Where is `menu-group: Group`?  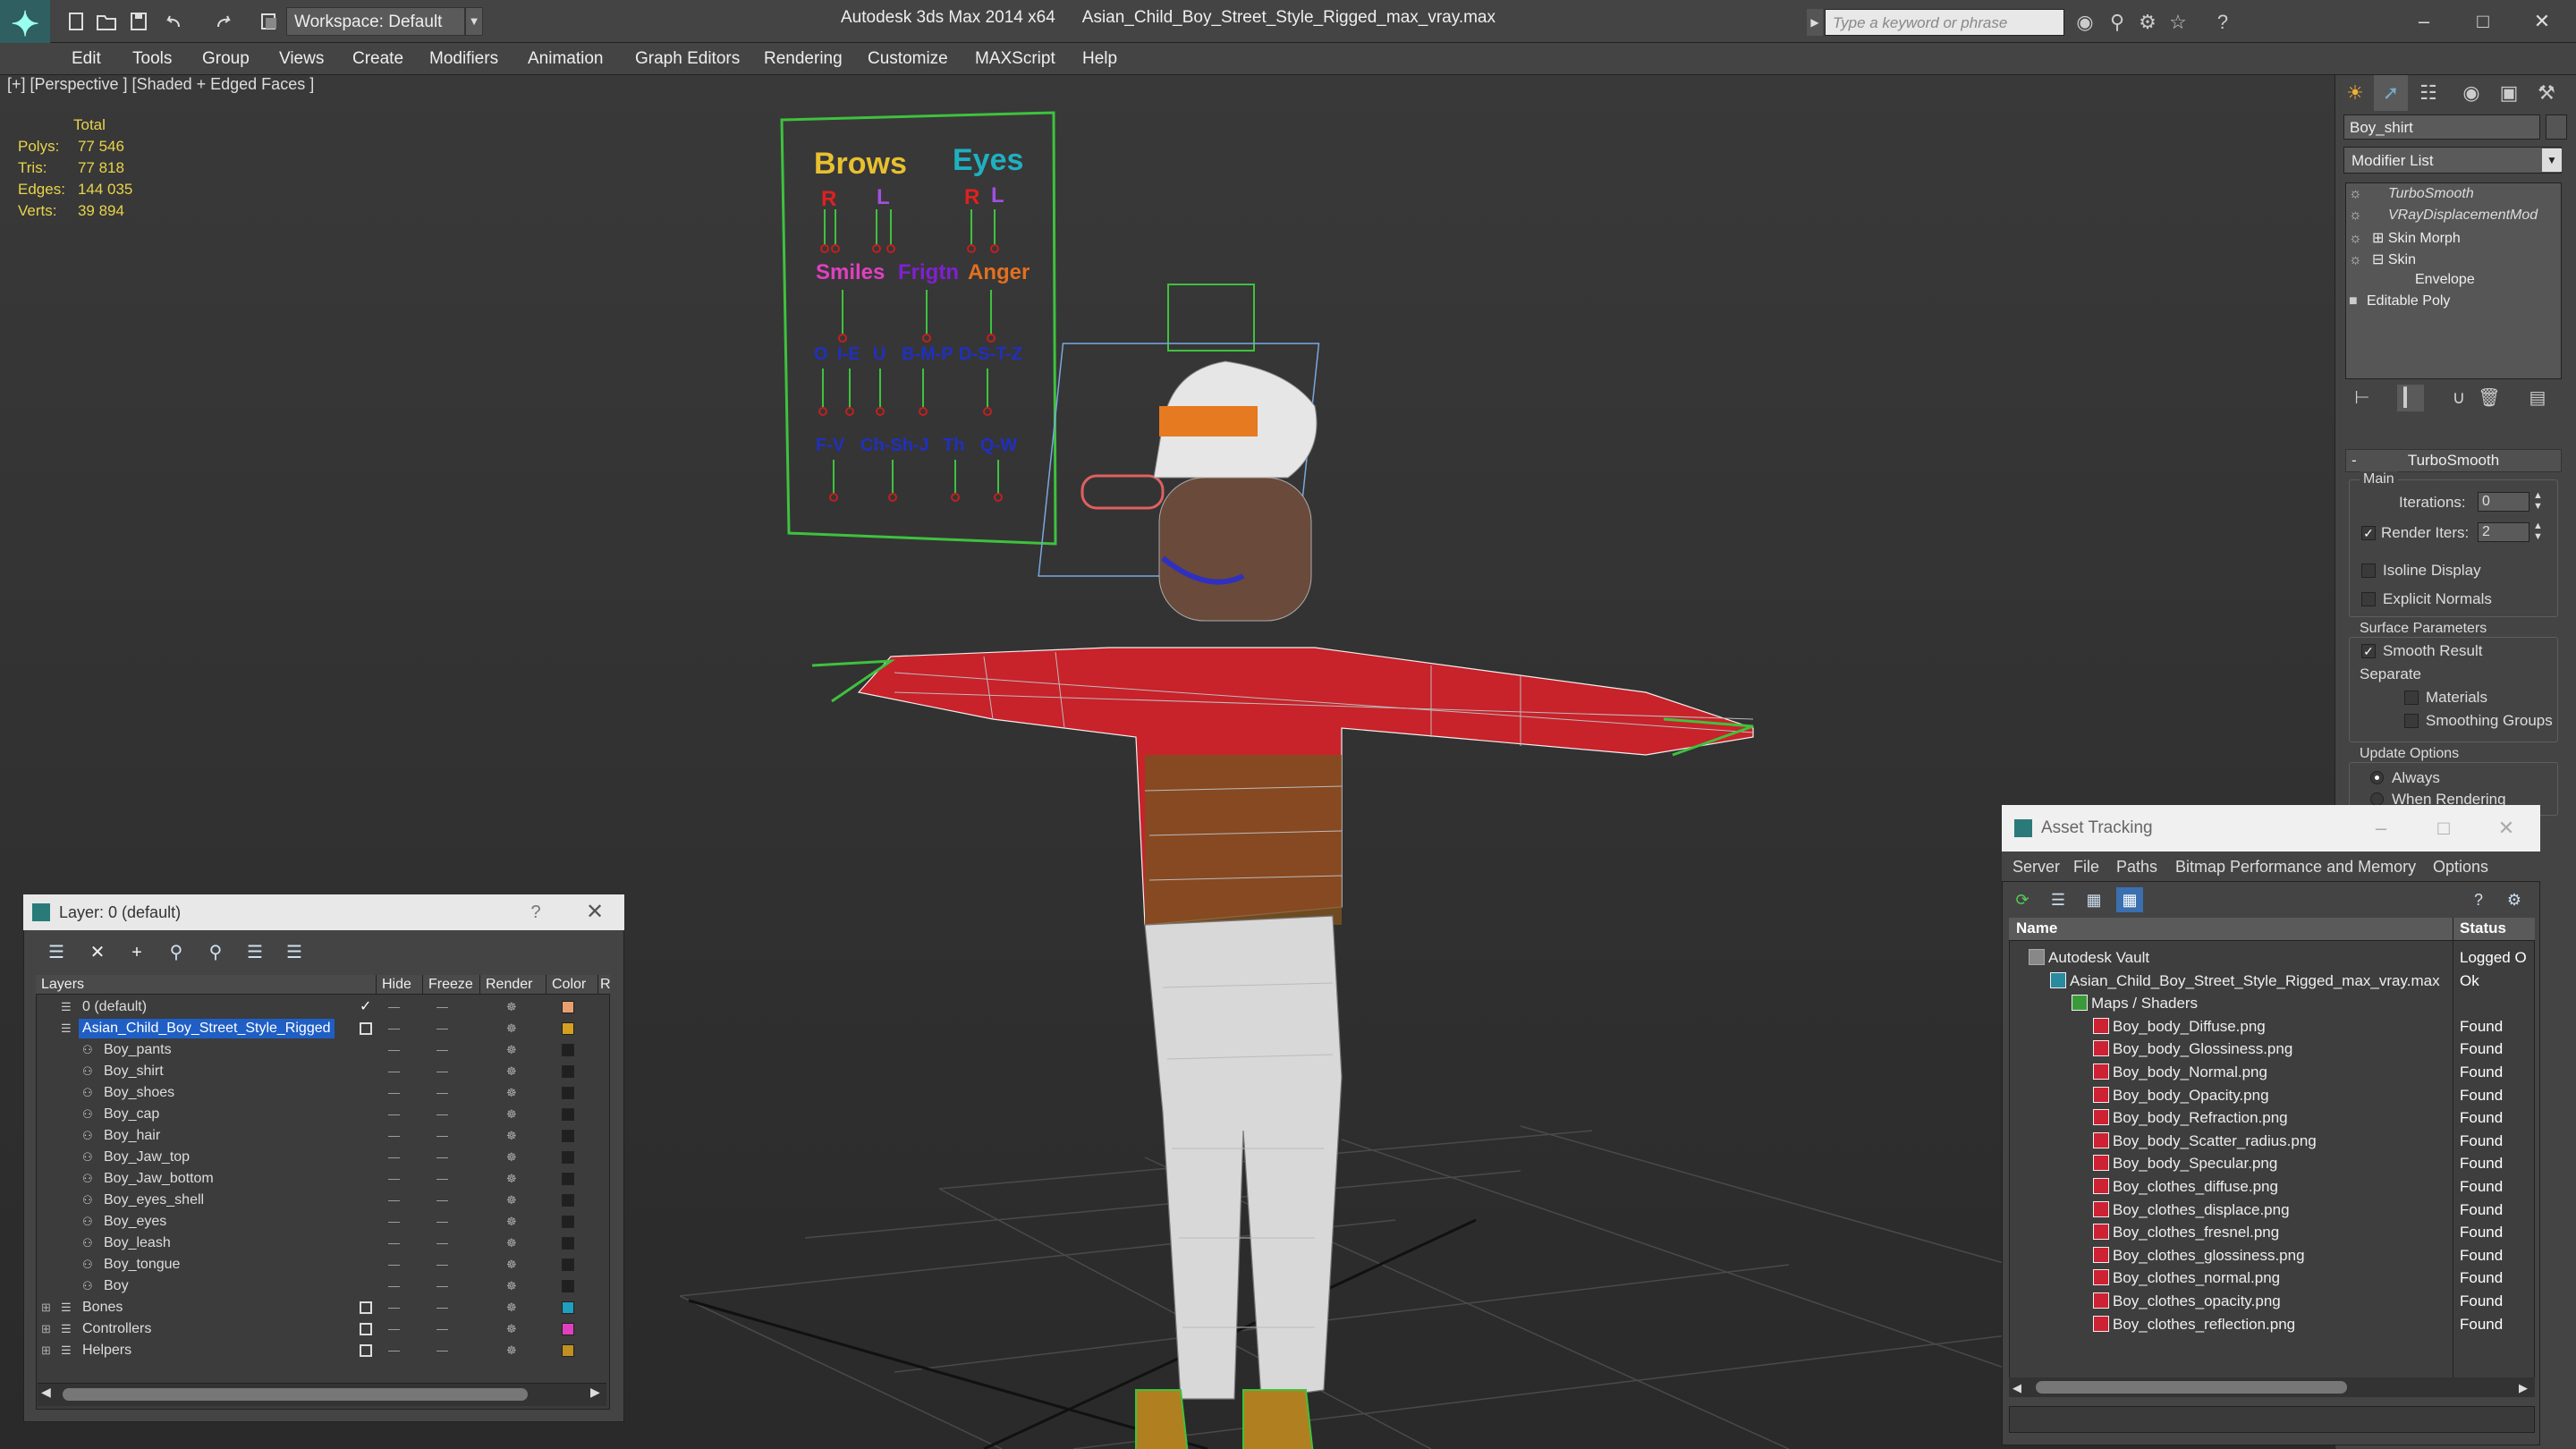 menu-group: Group is located at coordinates (226, 59).